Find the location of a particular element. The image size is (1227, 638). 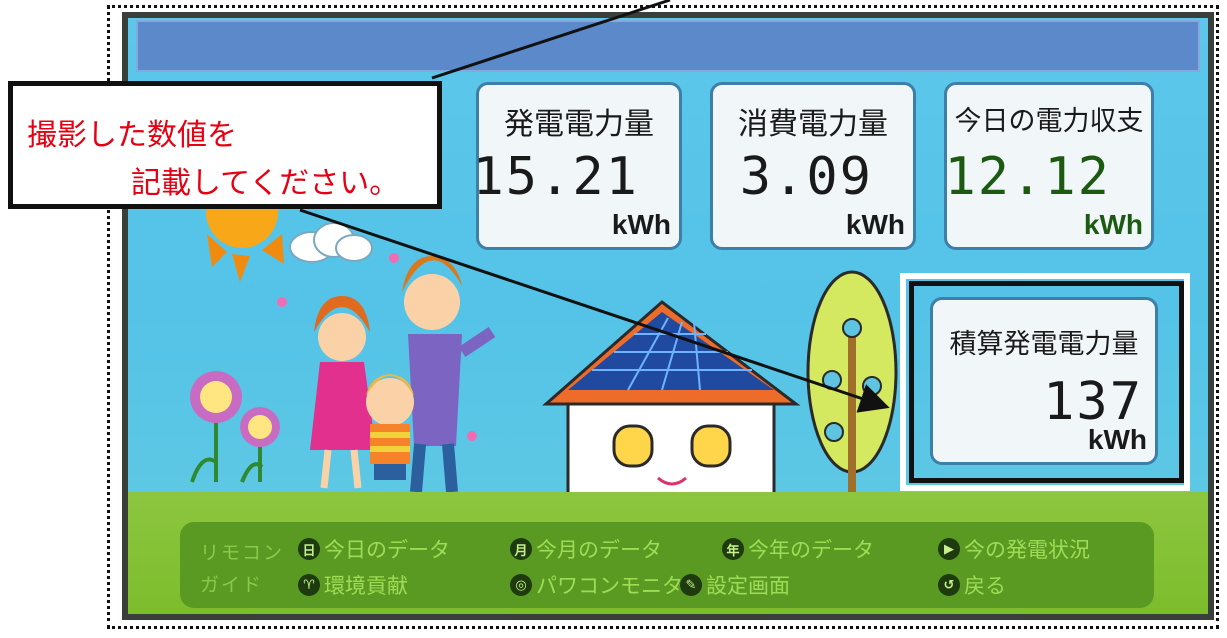

callout-line1: 撮影した数値を is located at coordinates (132, 135).